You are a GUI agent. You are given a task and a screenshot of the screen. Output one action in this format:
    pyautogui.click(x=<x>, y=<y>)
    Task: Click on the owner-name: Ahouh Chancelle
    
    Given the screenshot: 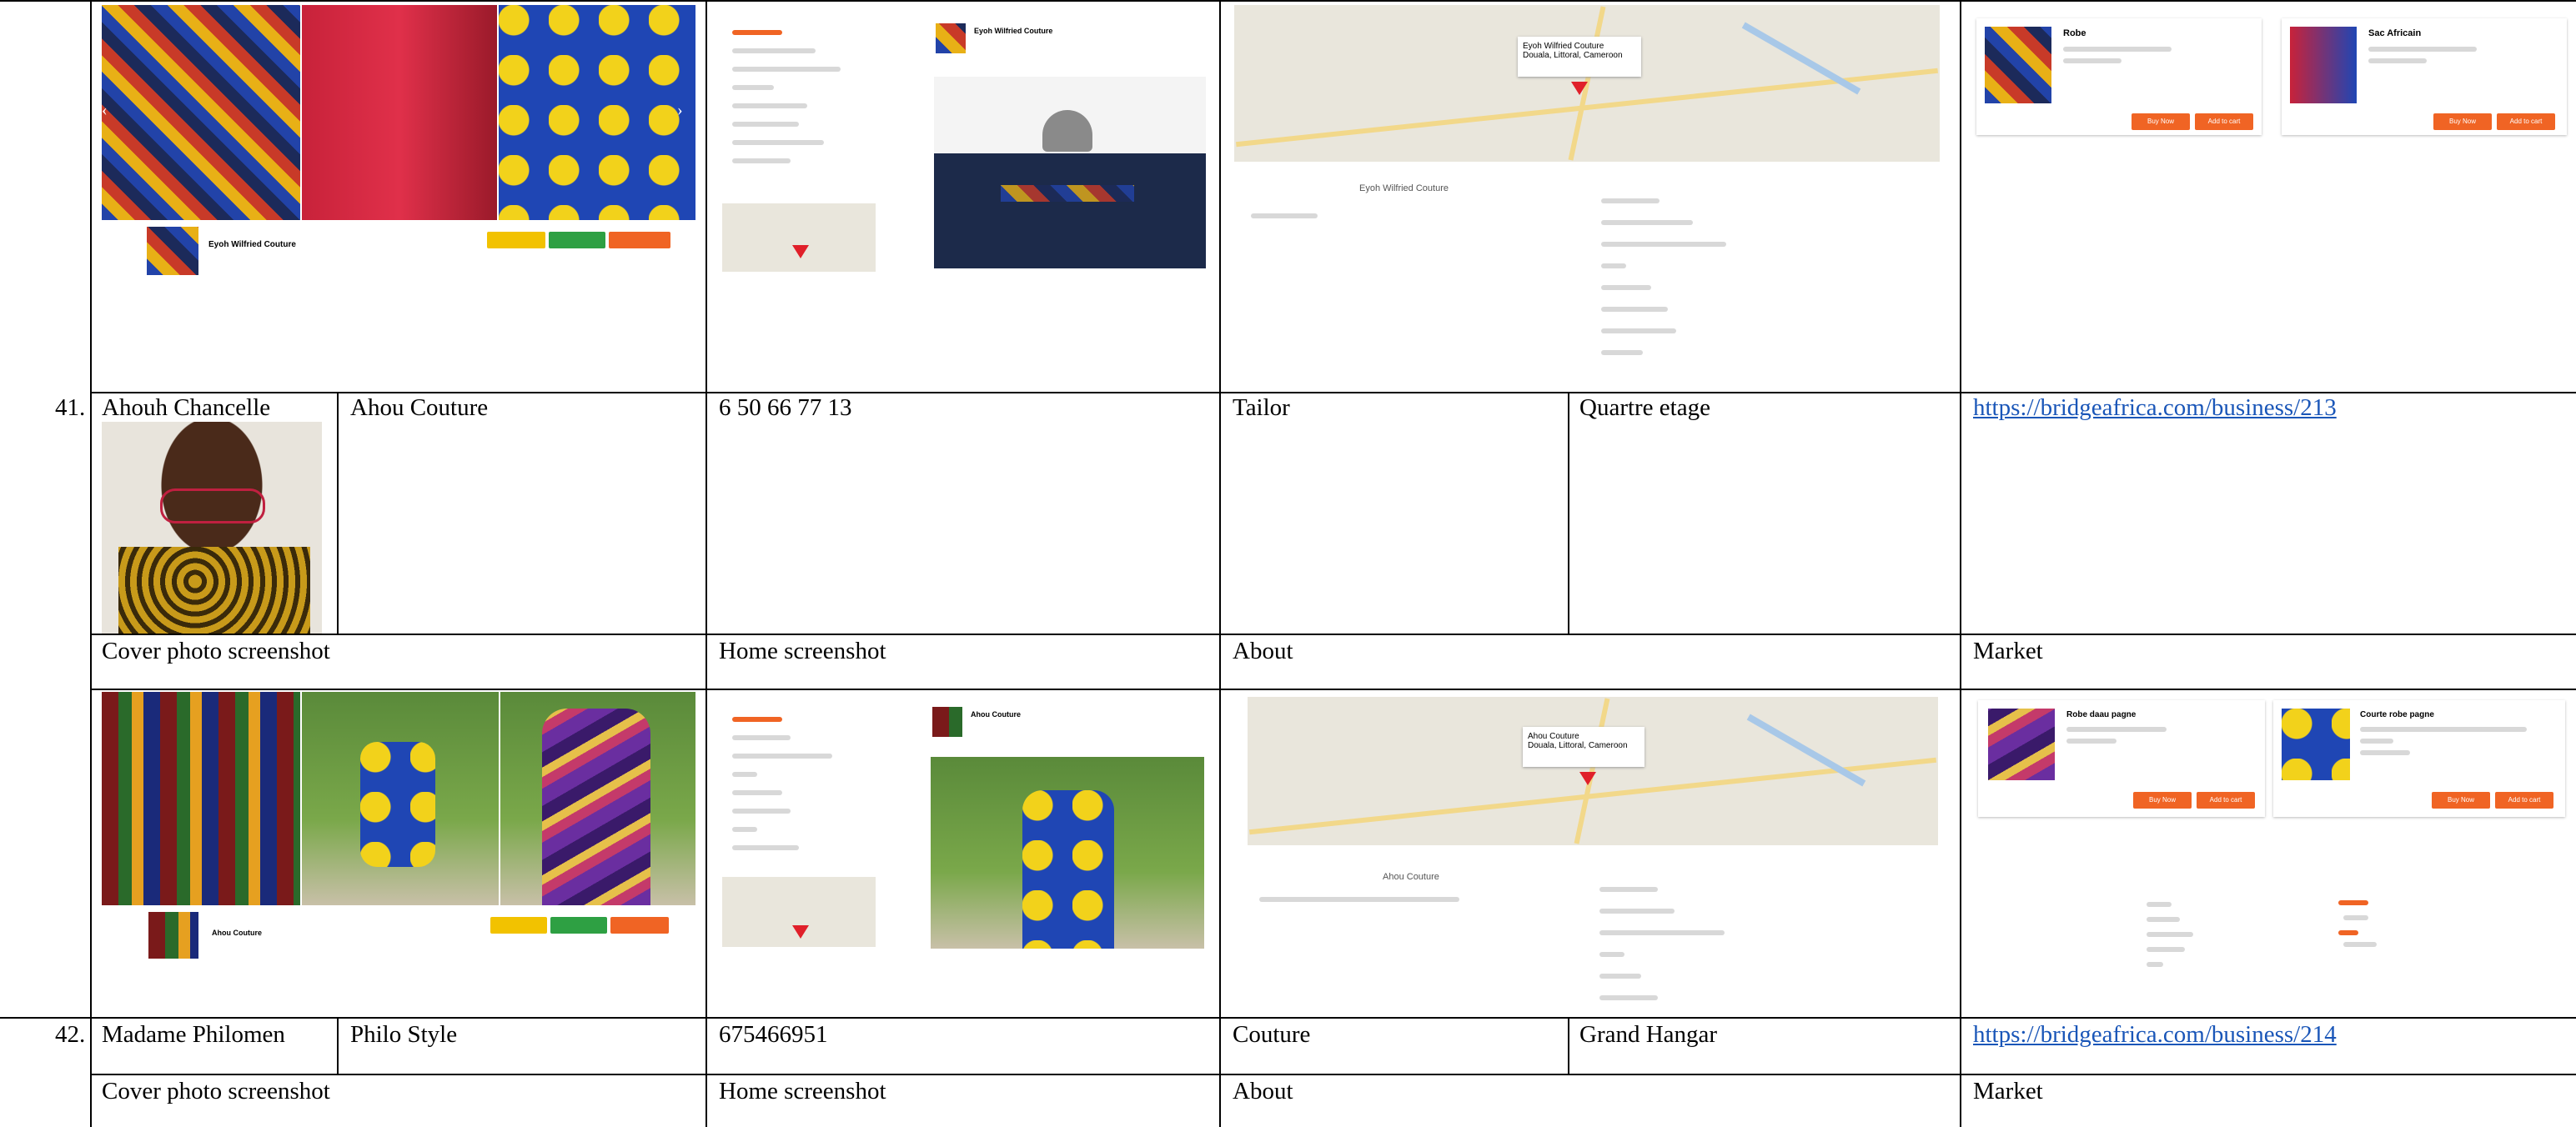 What is the action you would take?
    pyautogui.click(x=186, y=407)
    